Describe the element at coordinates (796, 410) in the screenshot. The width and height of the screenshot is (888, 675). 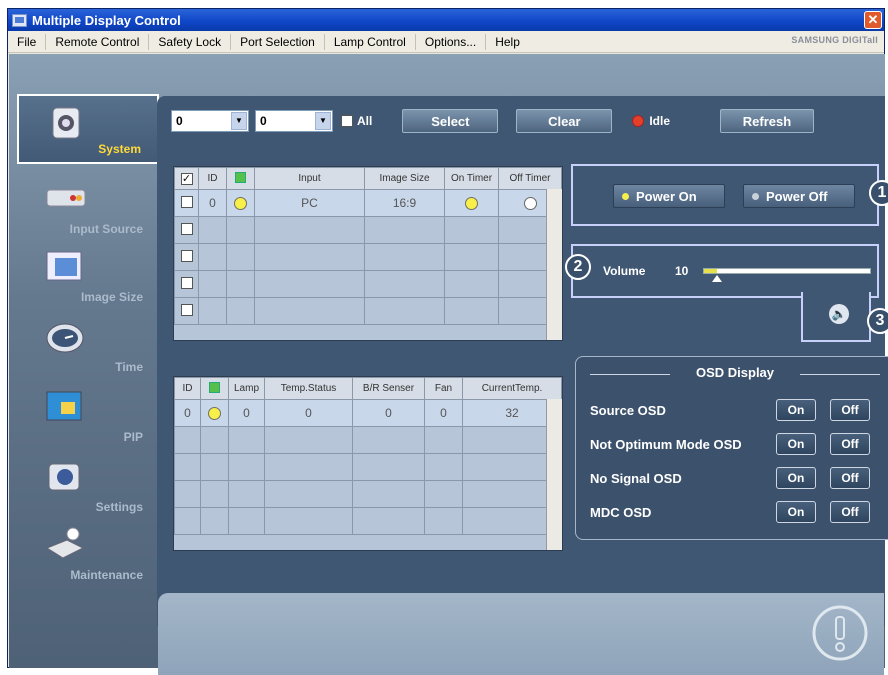
I see `source-osd-on-button: On` at that location.